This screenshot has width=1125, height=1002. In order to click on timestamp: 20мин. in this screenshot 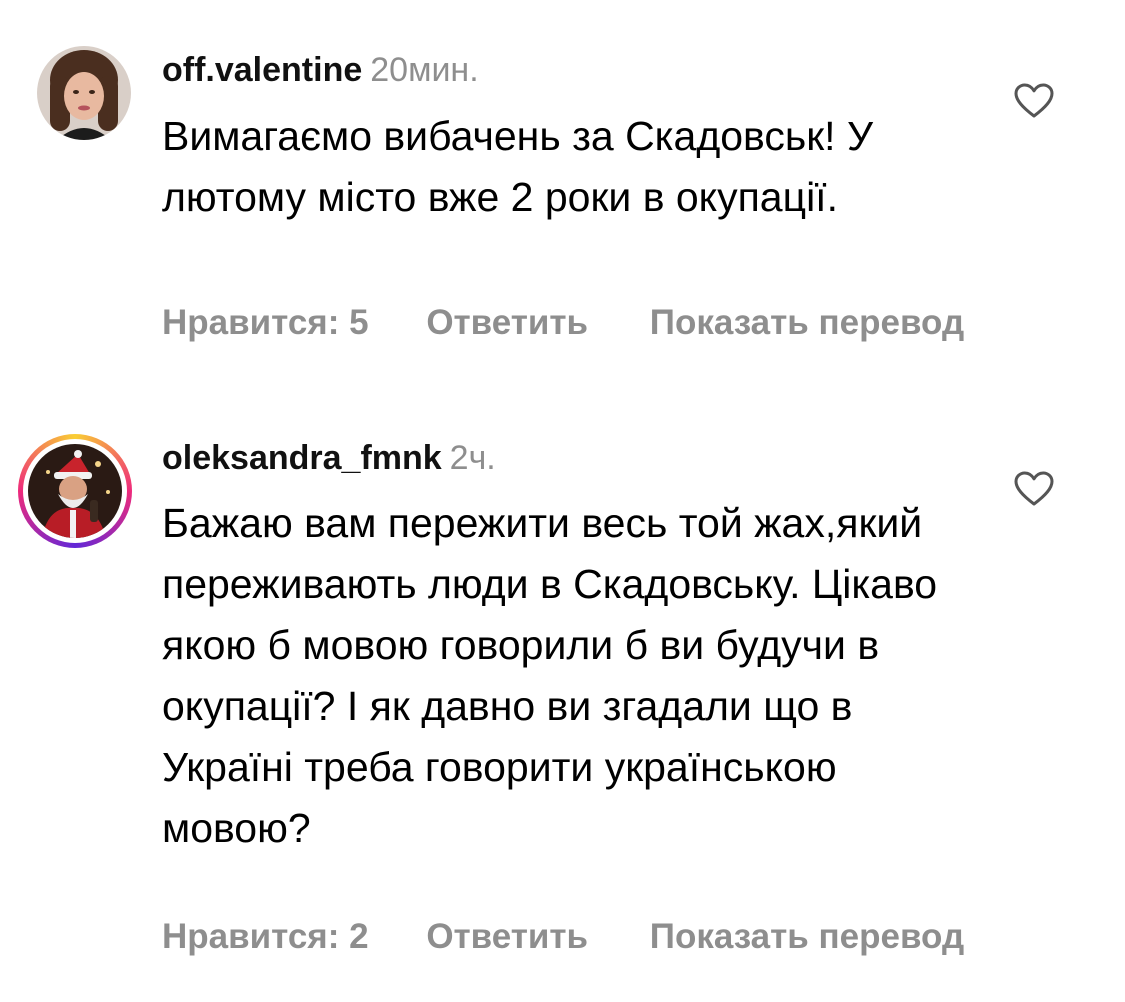, I will do `click(424, 70)`.